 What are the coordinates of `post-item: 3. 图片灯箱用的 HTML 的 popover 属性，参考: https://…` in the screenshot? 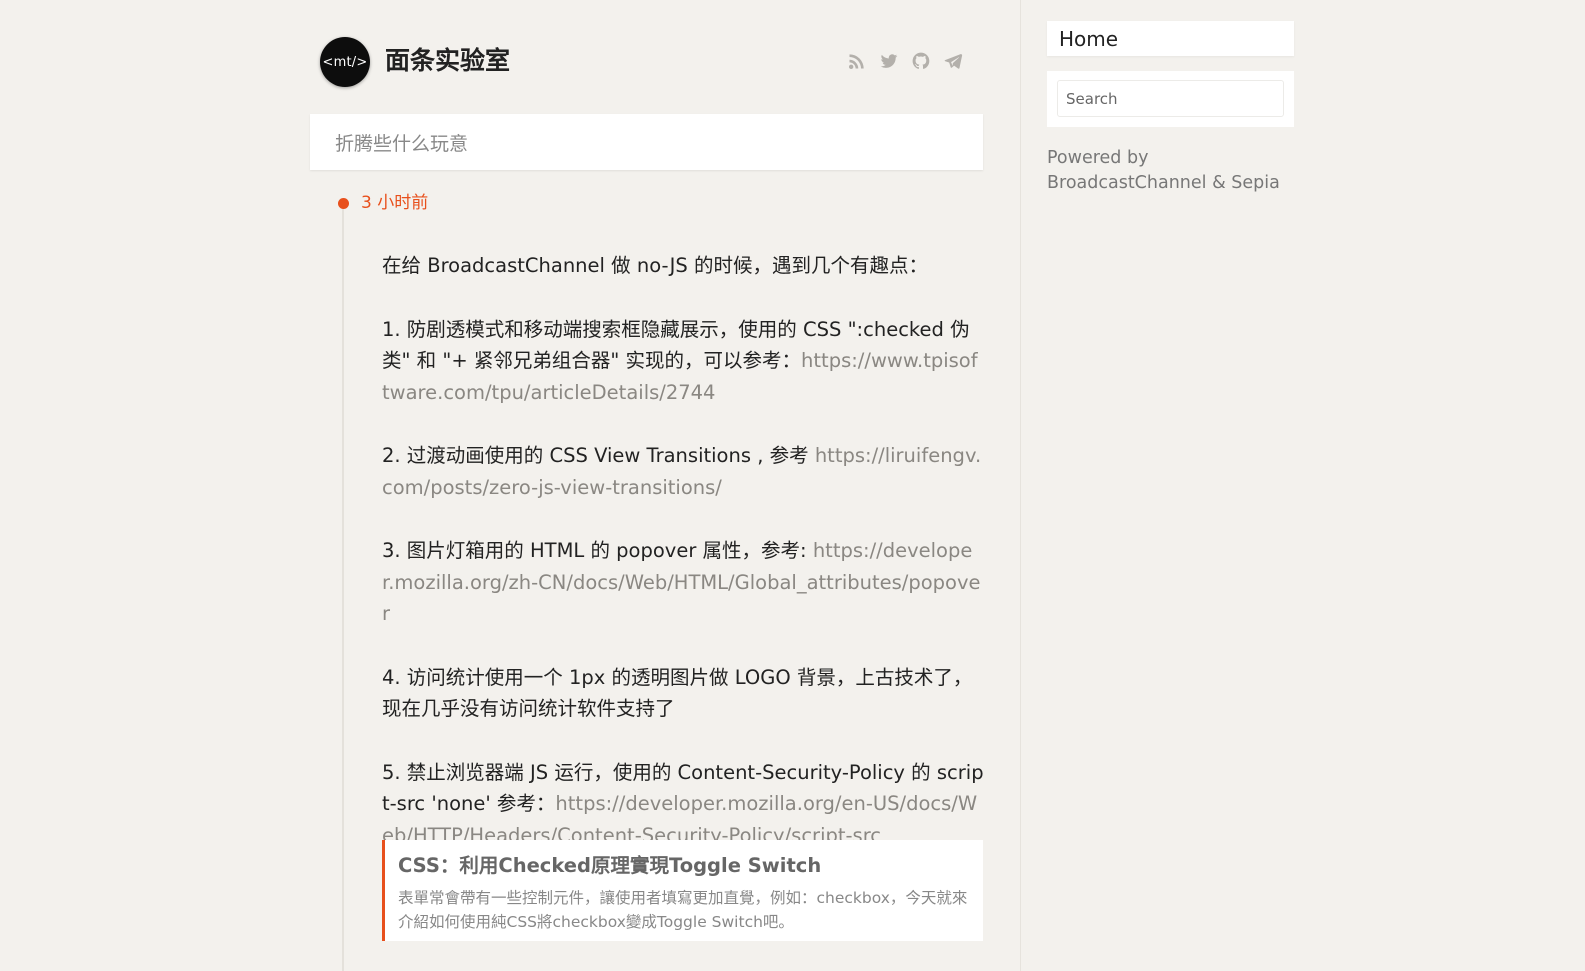 It's located at (683, 582).